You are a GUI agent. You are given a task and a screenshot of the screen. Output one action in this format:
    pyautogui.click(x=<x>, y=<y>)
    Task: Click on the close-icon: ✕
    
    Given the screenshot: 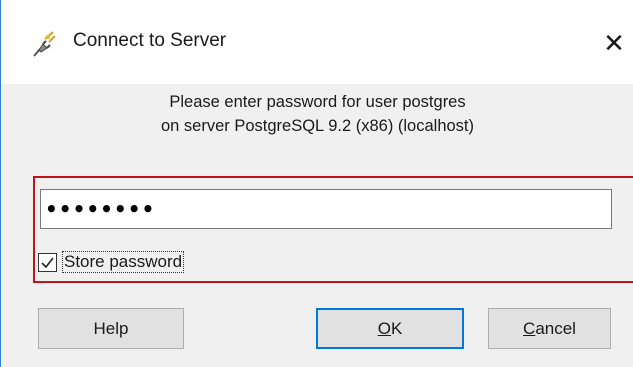 What is the action you would take?
    pyautogui.click(x=614, y=43)
    